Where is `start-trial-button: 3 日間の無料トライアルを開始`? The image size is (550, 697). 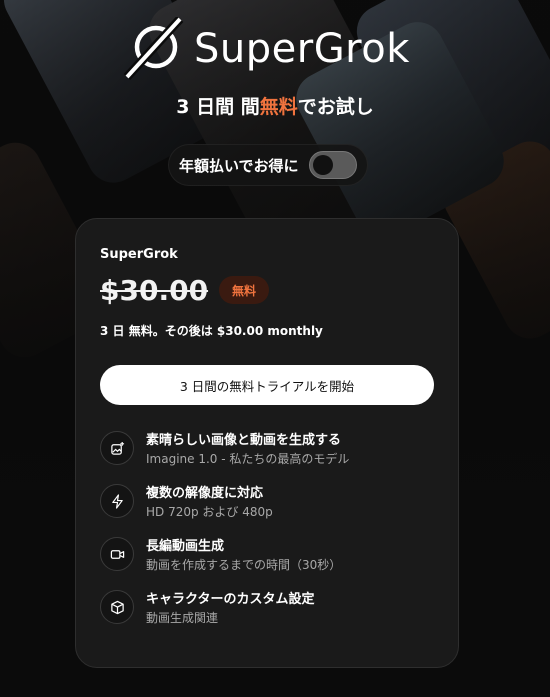 start-trial-button: 3 日間の無料トライアルを開始 is located at coordinates (267, 385).